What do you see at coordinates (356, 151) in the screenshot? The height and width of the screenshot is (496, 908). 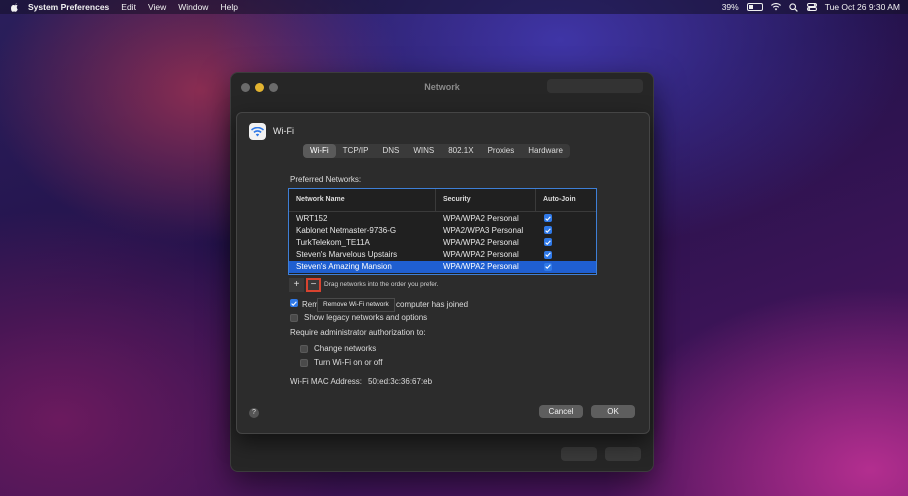 I see `tab-tcpip: TCP/IP` at bounding box center [356, 151].